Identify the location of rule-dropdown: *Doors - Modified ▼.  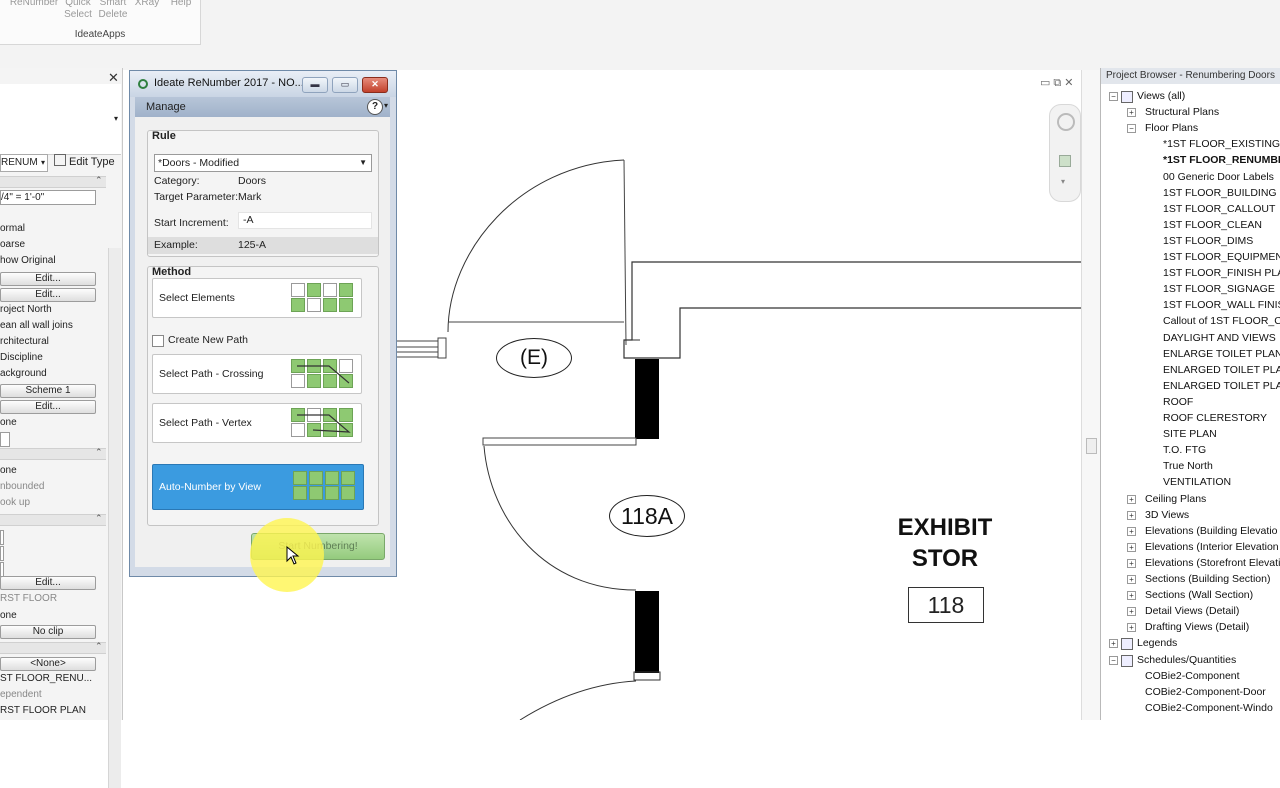
(263, 163).